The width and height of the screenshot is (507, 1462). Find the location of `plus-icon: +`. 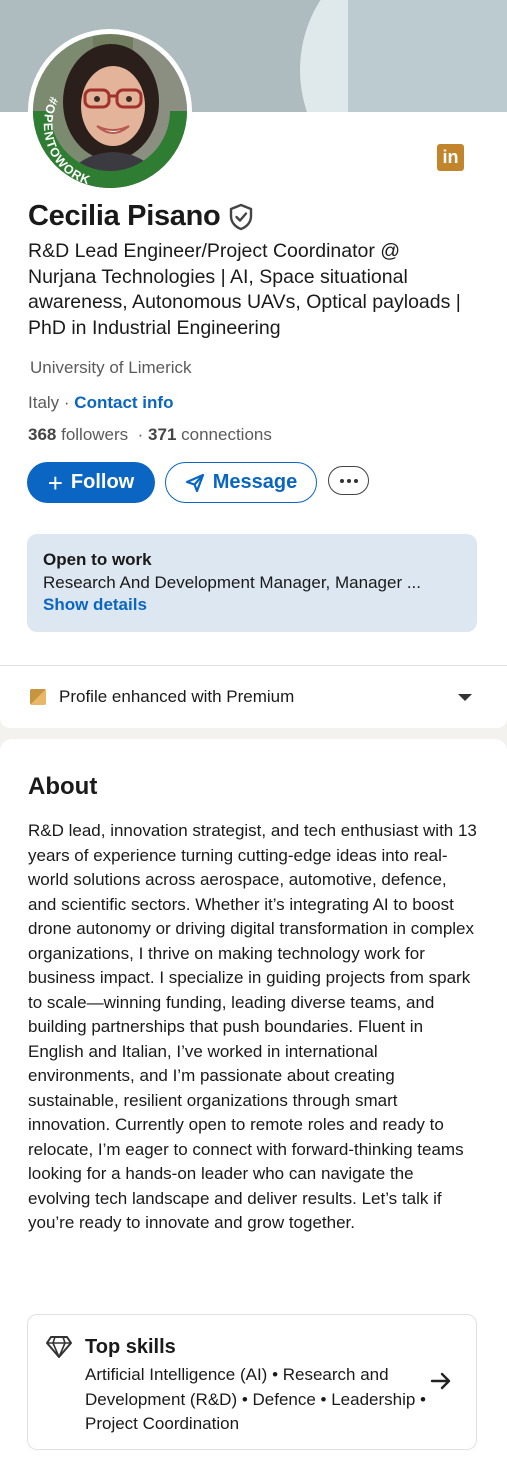

plus-icon: + is located at coordinates (55, 482).